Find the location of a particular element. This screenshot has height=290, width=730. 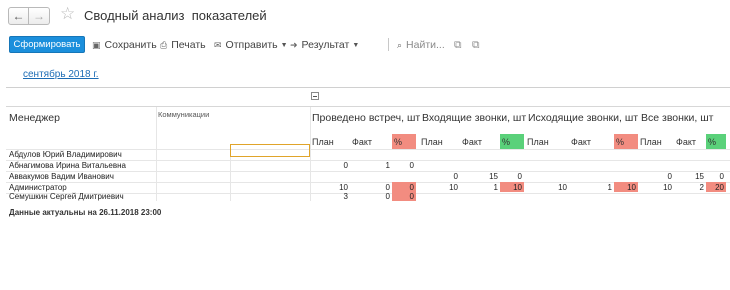

send-button: ✉ Отправить ▼ is located at coordinates (251, 45).